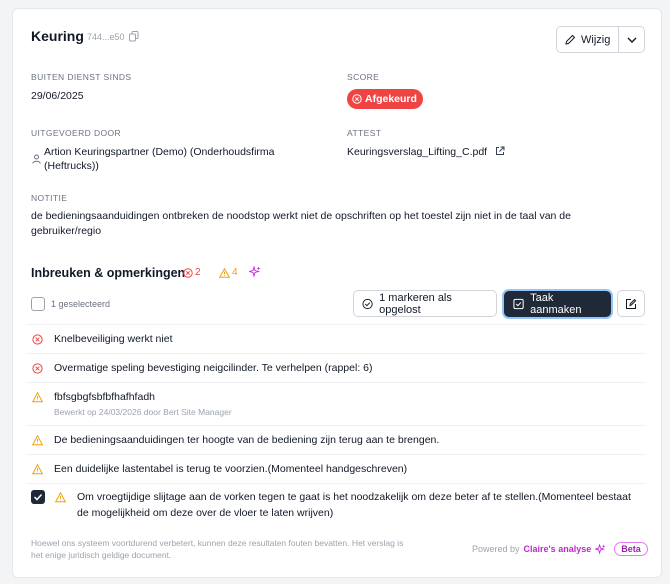 This screenshot has width=670, height=584. What do you see at coordinates (101, 555) in the screenshot?
I see `disclaimer-line2: het enige juridisch geldige document.` at bounding box center [101, 555].